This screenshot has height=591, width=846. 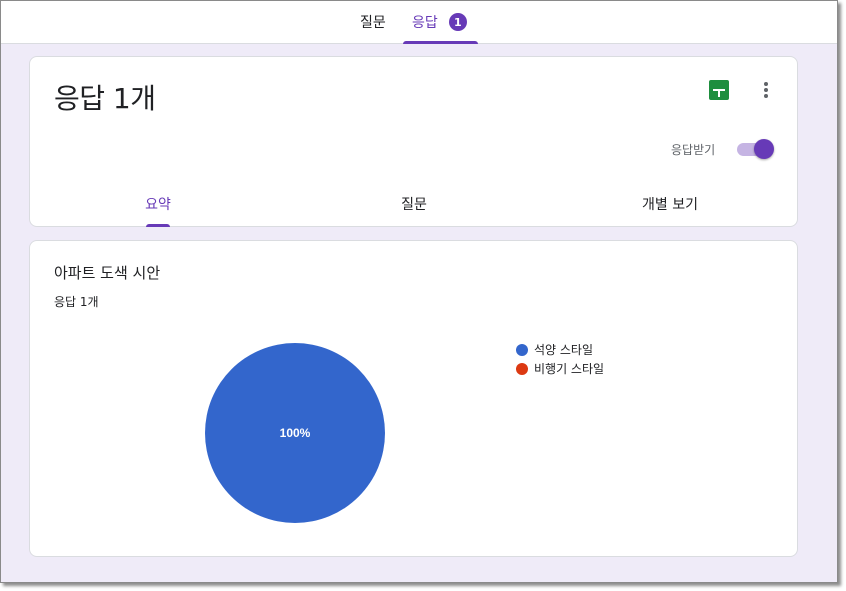 I want to click on tab-question-label: 질문, so click(x=414, y=205).